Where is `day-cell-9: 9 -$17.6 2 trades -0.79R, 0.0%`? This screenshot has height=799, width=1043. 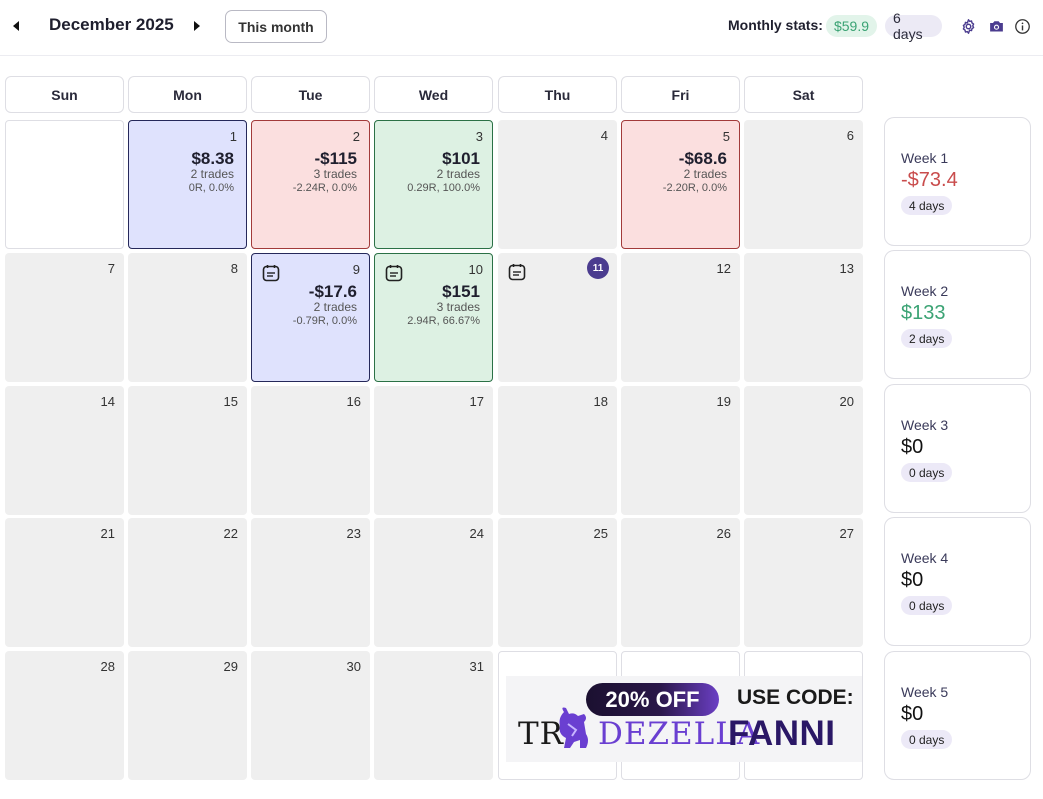
day-cell-9: 9 -$17.6 2 trades -0.79R, 0.0% is located at coordinates (310, 317).